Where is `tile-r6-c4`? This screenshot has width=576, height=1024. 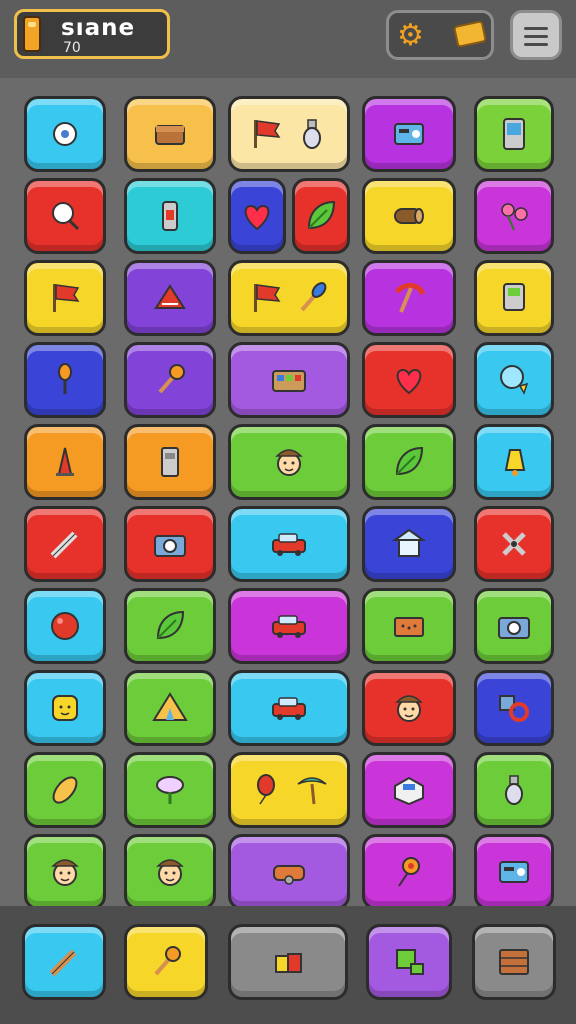
tile-r6-c4 is located at coordinates (409, 544).